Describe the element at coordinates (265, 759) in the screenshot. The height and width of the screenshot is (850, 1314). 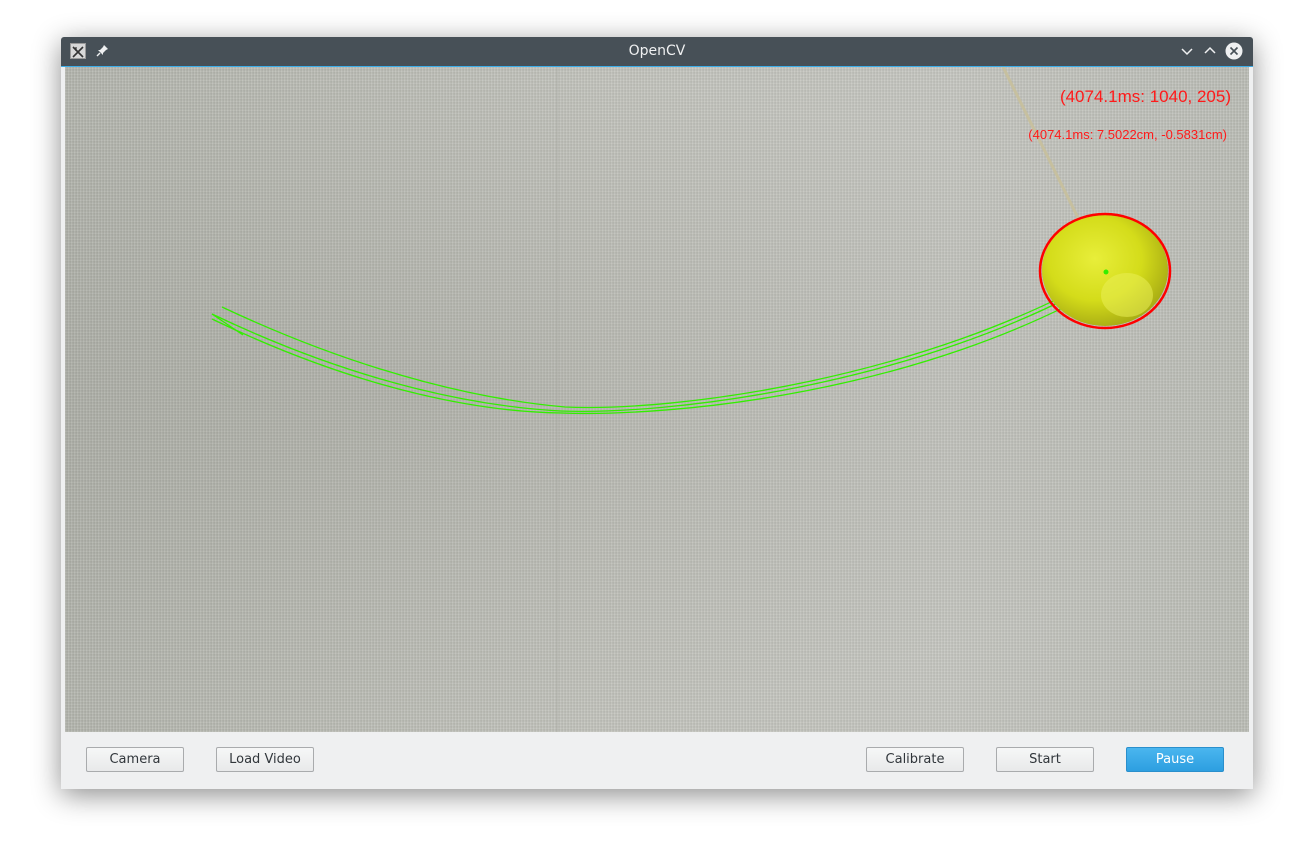
I see `load-video-button: Load Video` at that location.